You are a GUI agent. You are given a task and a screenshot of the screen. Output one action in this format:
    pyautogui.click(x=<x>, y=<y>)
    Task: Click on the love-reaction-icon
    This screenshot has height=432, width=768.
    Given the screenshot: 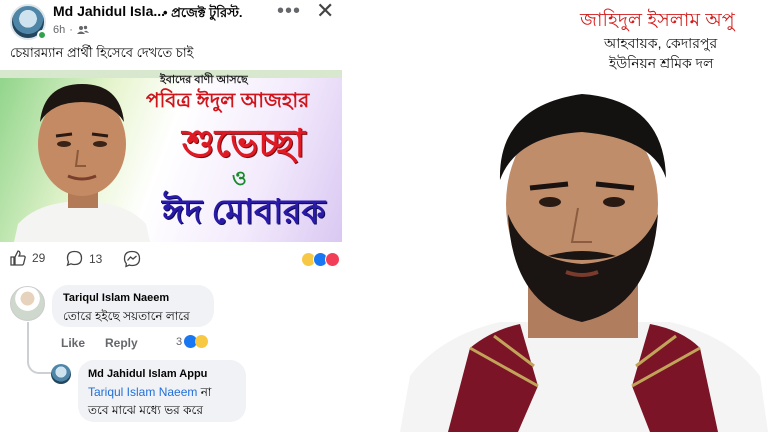 What is the action you would take?
    pyautogui.click(x=332, y=259)
    